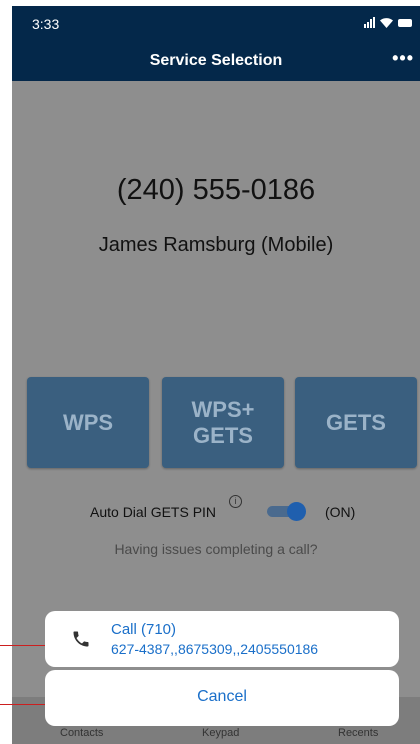  I want to click on wps-button: WPS, so click(88, 422).